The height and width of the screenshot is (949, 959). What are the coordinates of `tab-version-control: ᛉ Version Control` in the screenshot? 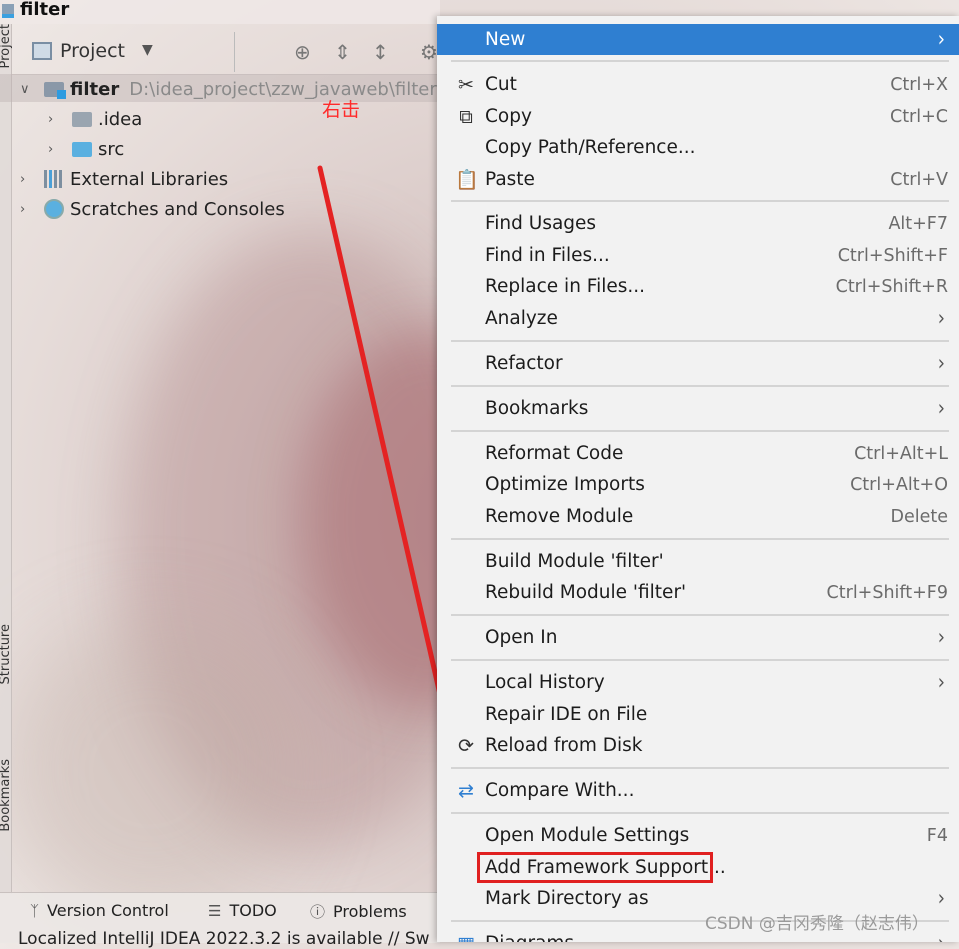 It's located at (99, 910).